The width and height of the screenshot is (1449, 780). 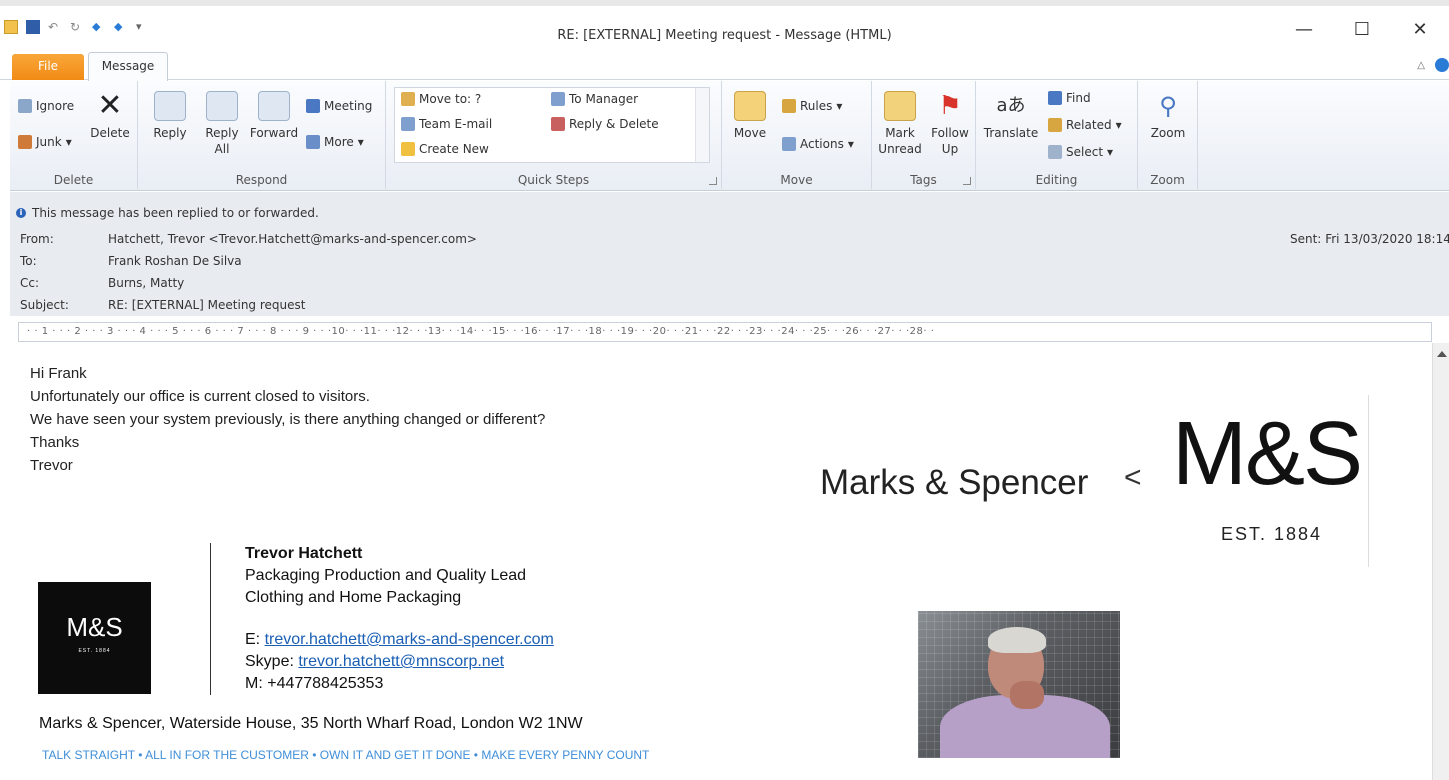 I want to click on reply-delete-label: Reply & Delete, so click(x=614, y=124).